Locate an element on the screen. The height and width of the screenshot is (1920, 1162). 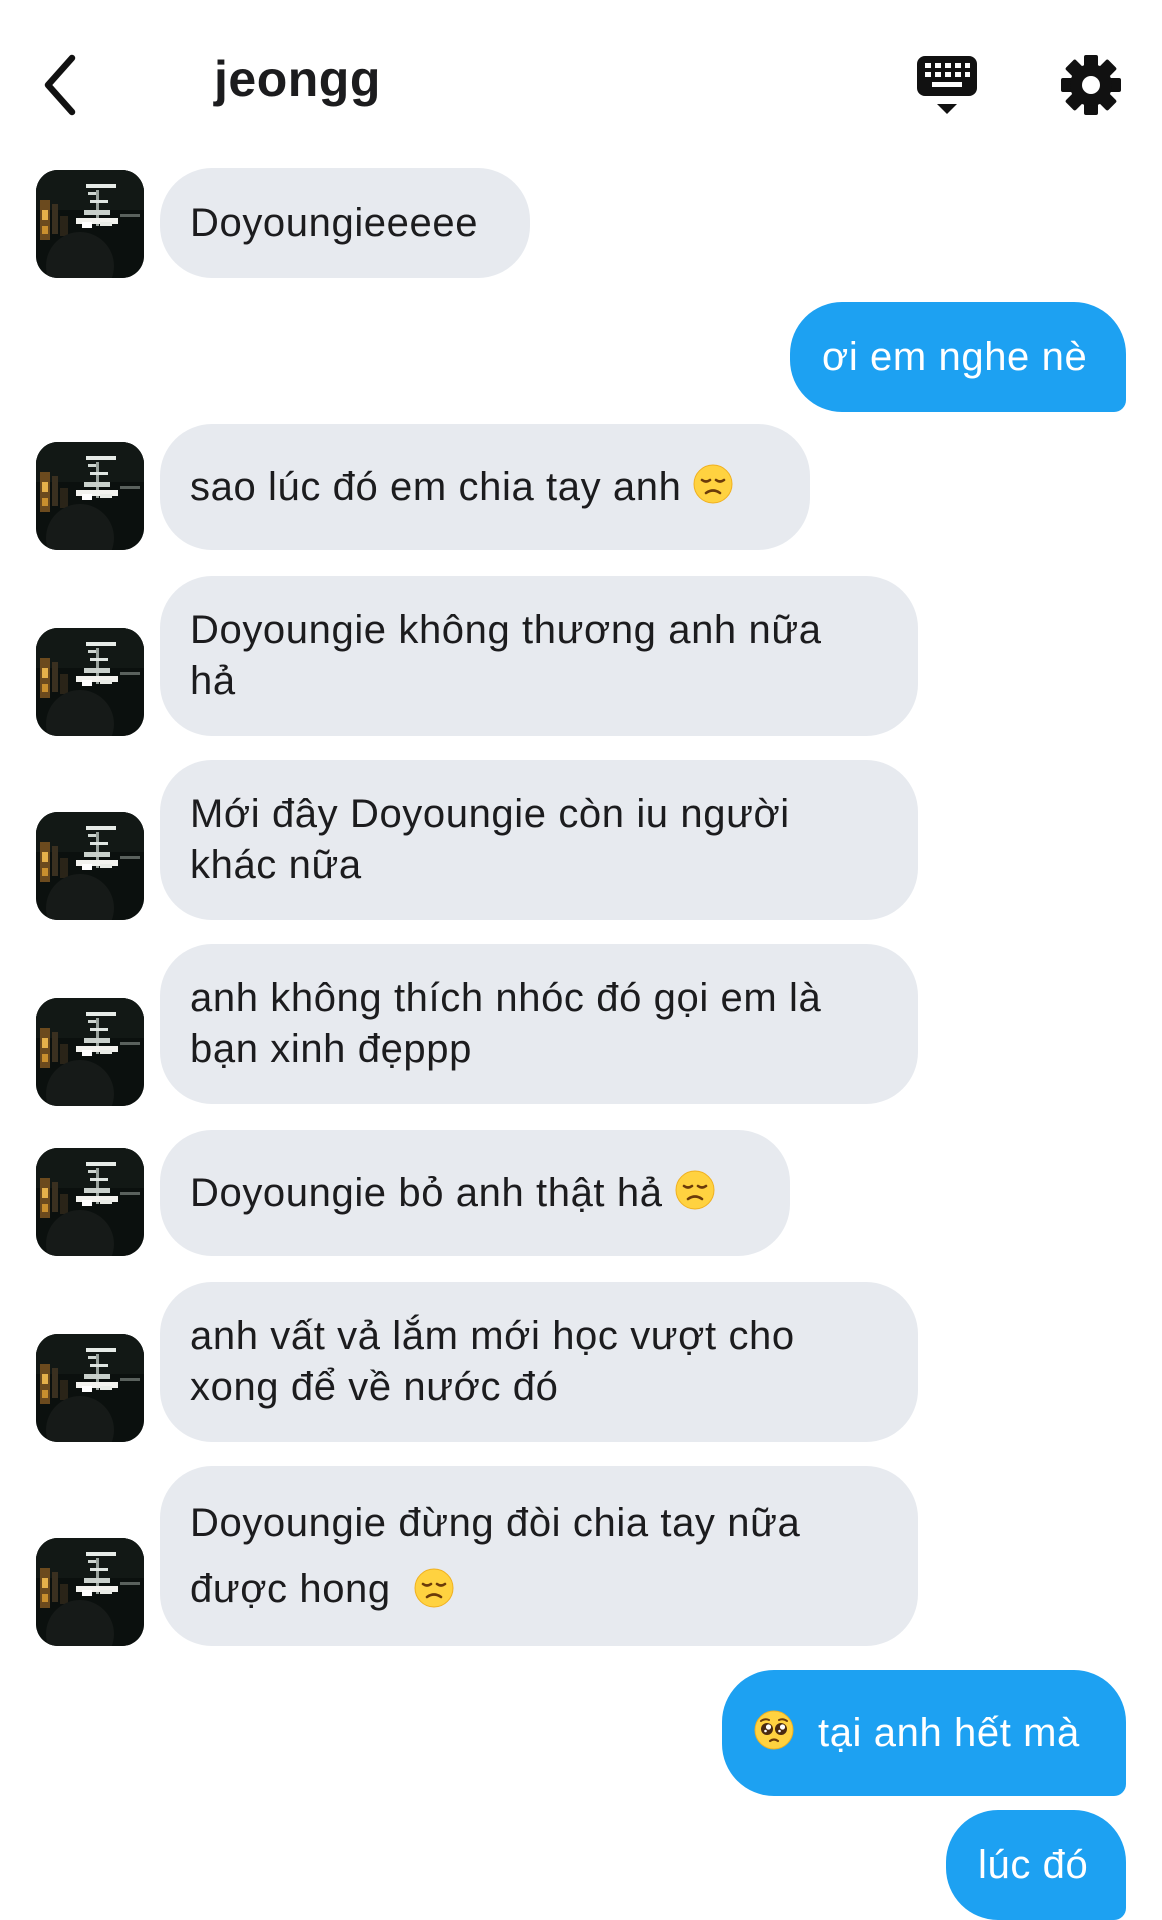
message-row-incoming: Doyoungie bỏ anh thật hả is located at coordinates (581, 1193).